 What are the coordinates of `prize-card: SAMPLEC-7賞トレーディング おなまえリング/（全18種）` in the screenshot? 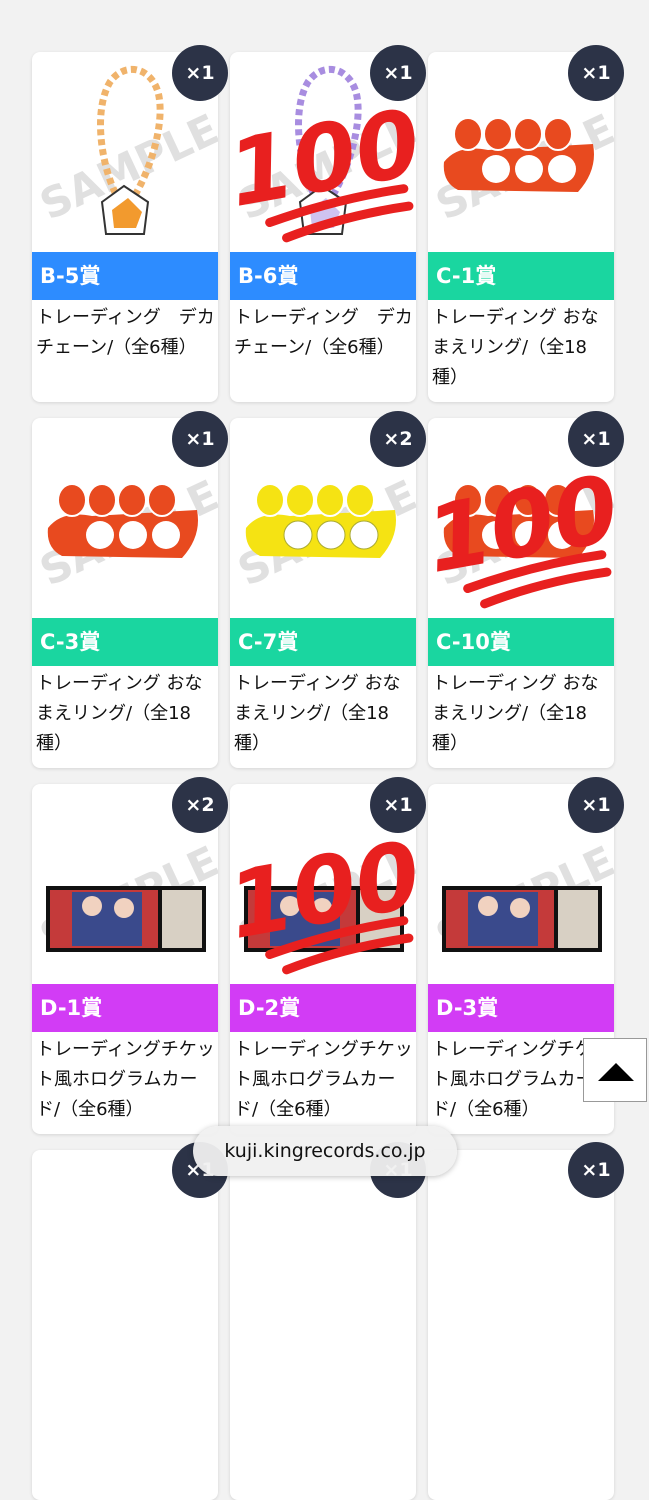 It's located at (323, 593).